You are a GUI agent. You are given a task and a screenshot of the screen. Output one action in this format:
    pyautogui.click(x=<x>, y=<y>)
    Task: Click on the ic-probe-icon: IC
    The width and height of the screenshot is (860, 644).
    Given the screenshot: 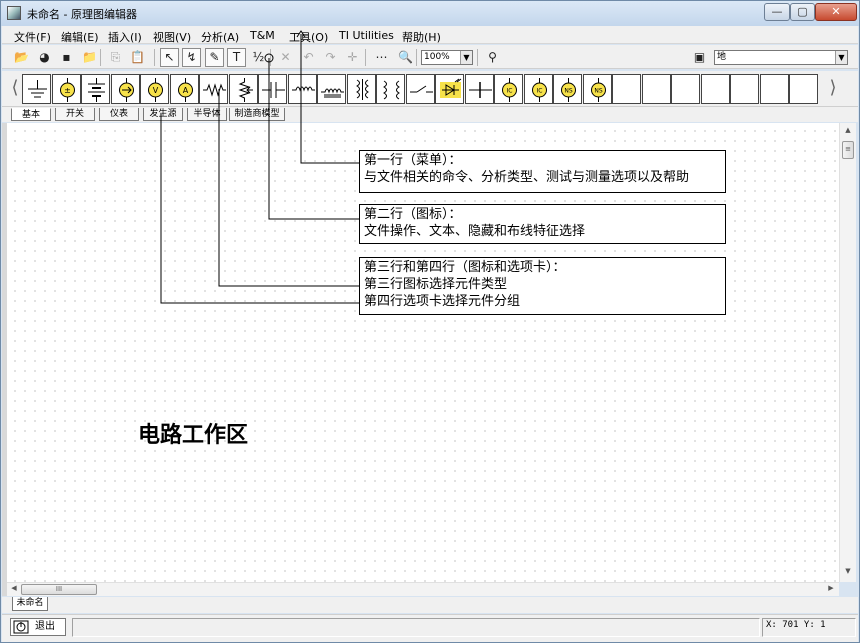 What is the action you would take?
    pyautogui.click(x=538, y=89)
    